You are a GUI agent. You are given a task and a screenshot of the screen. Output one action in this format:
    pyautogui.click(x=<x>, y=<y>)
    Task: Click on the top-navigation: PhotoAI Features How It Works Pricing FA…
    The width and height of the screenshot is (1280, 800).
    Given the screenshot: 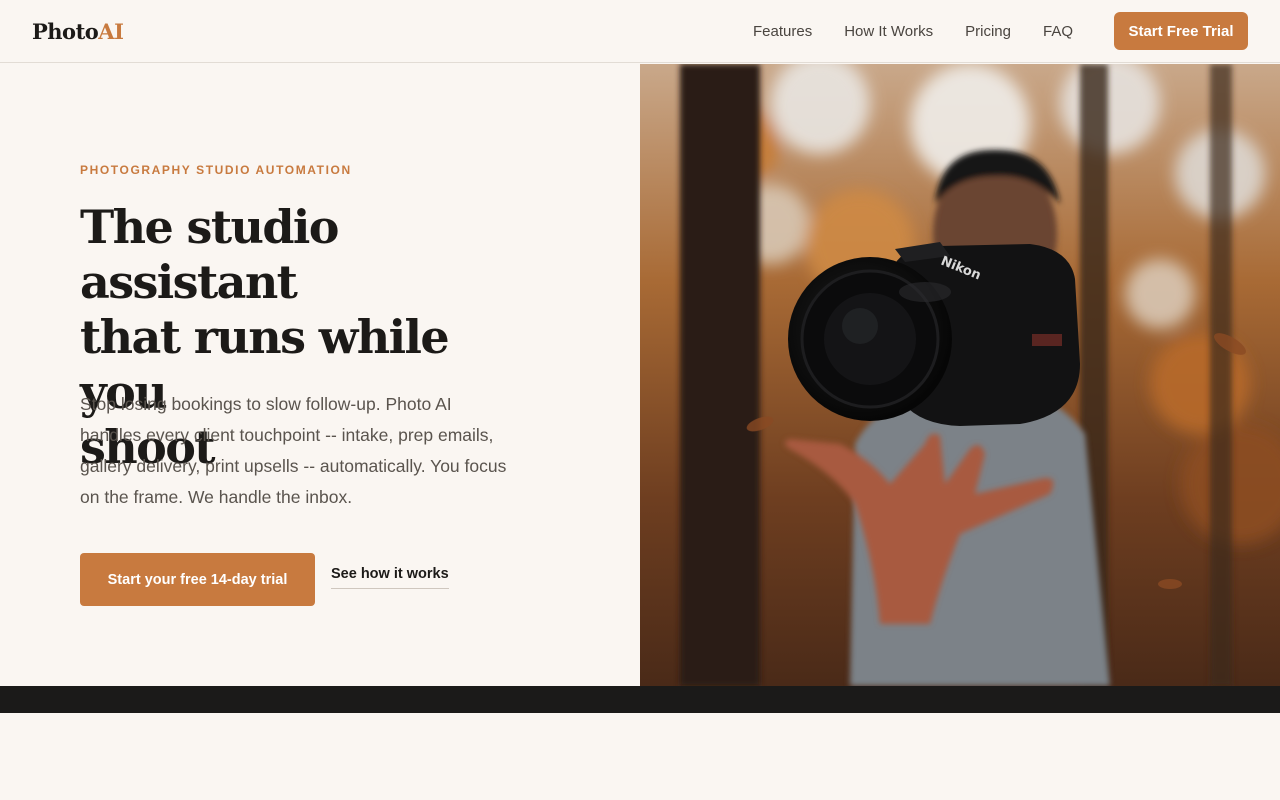 What is the action you would take?
    pyautogui.click(x=640, y=31)
    